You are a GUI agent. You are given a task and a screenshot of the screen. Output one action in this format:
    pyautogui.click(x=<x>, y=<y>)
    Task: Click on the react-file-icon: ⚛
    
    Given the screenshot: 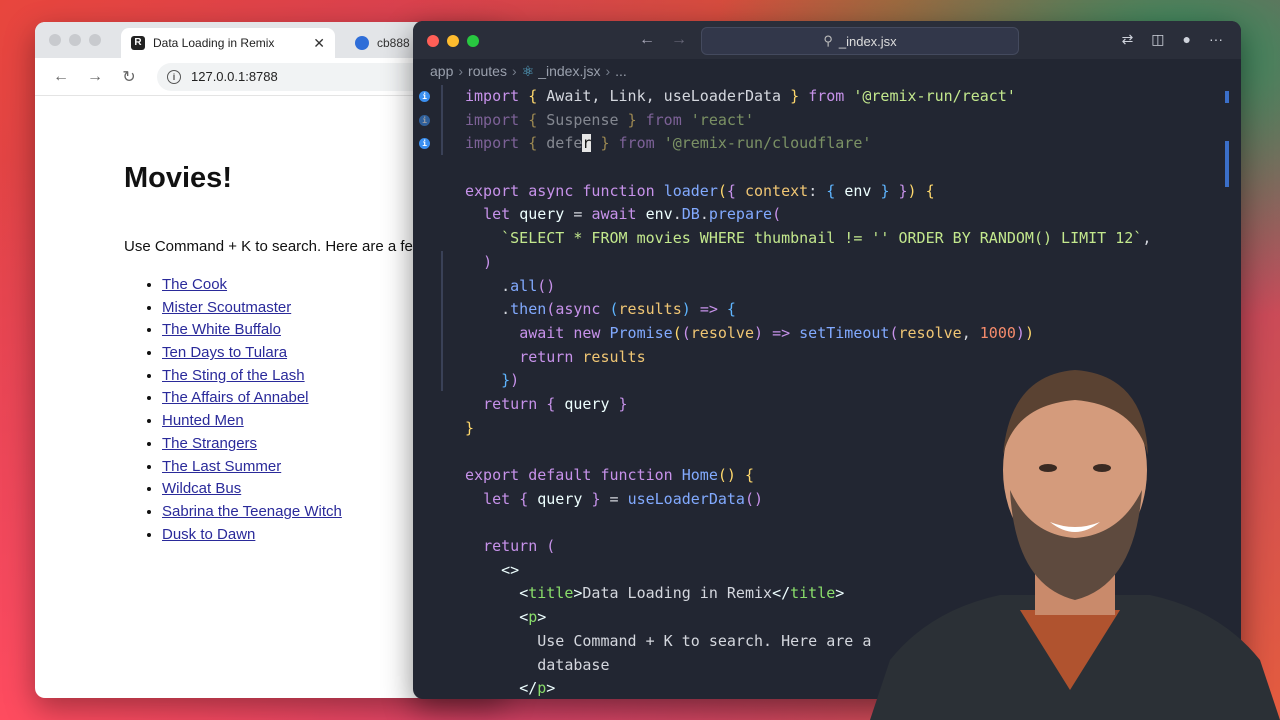 What is the action you would take?
    pyautogui.click(x=528, y=71)
    